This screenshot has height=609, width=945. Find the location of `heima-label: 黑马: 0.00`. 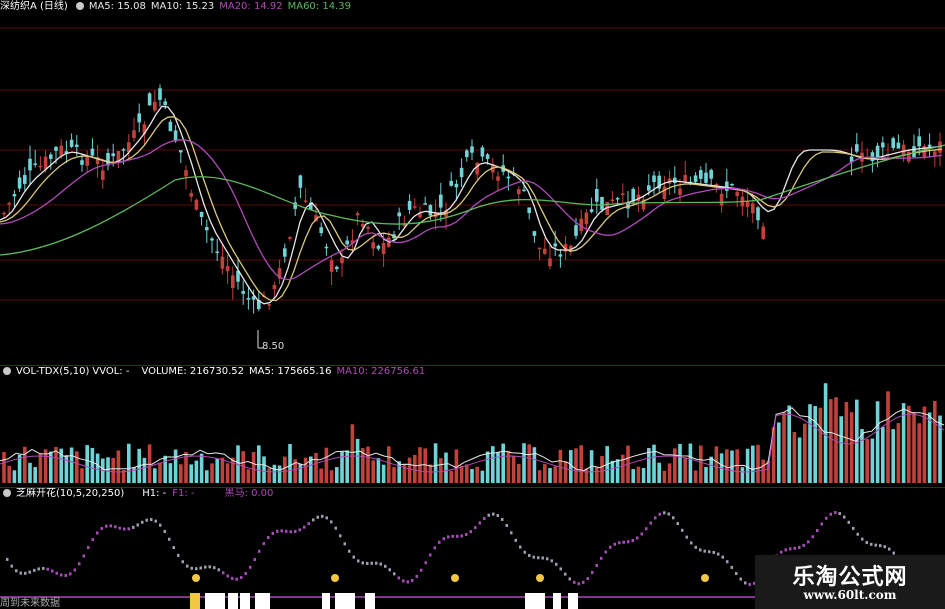

heima-label: 黑马: 0.00 is located at coordinates (249, 493).